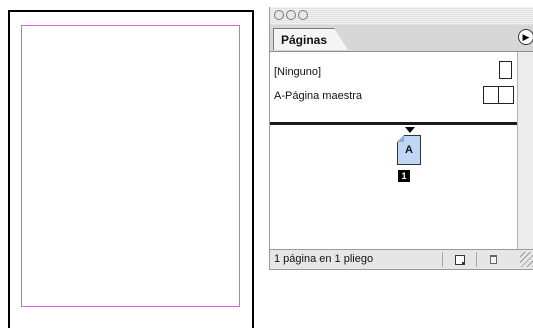  I want to click on new-page-button, so click(459, 259).